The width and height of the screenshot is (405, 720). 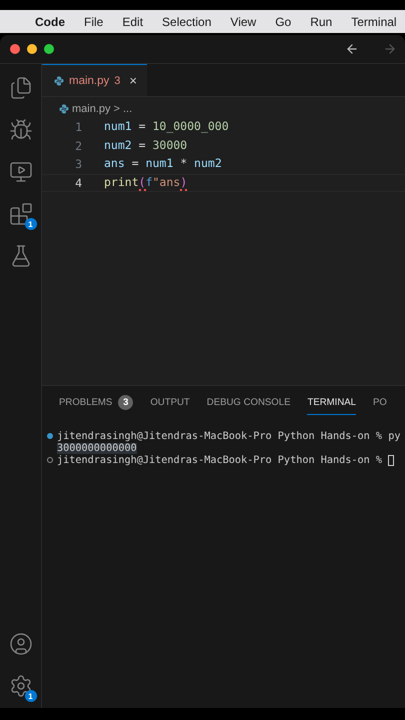 I want to click on editor-tab: main.py 3 ×, so click(x=94, y=80).